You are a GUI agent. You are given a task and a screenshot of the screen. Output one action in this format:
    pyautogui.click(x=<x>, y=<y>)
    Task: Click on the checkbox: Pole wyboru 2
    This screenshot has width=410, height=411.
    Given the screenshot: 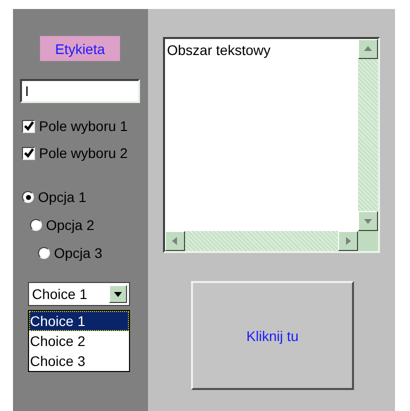 What is the action you would take?
    pyautogui.click(x=85, y=153)
    